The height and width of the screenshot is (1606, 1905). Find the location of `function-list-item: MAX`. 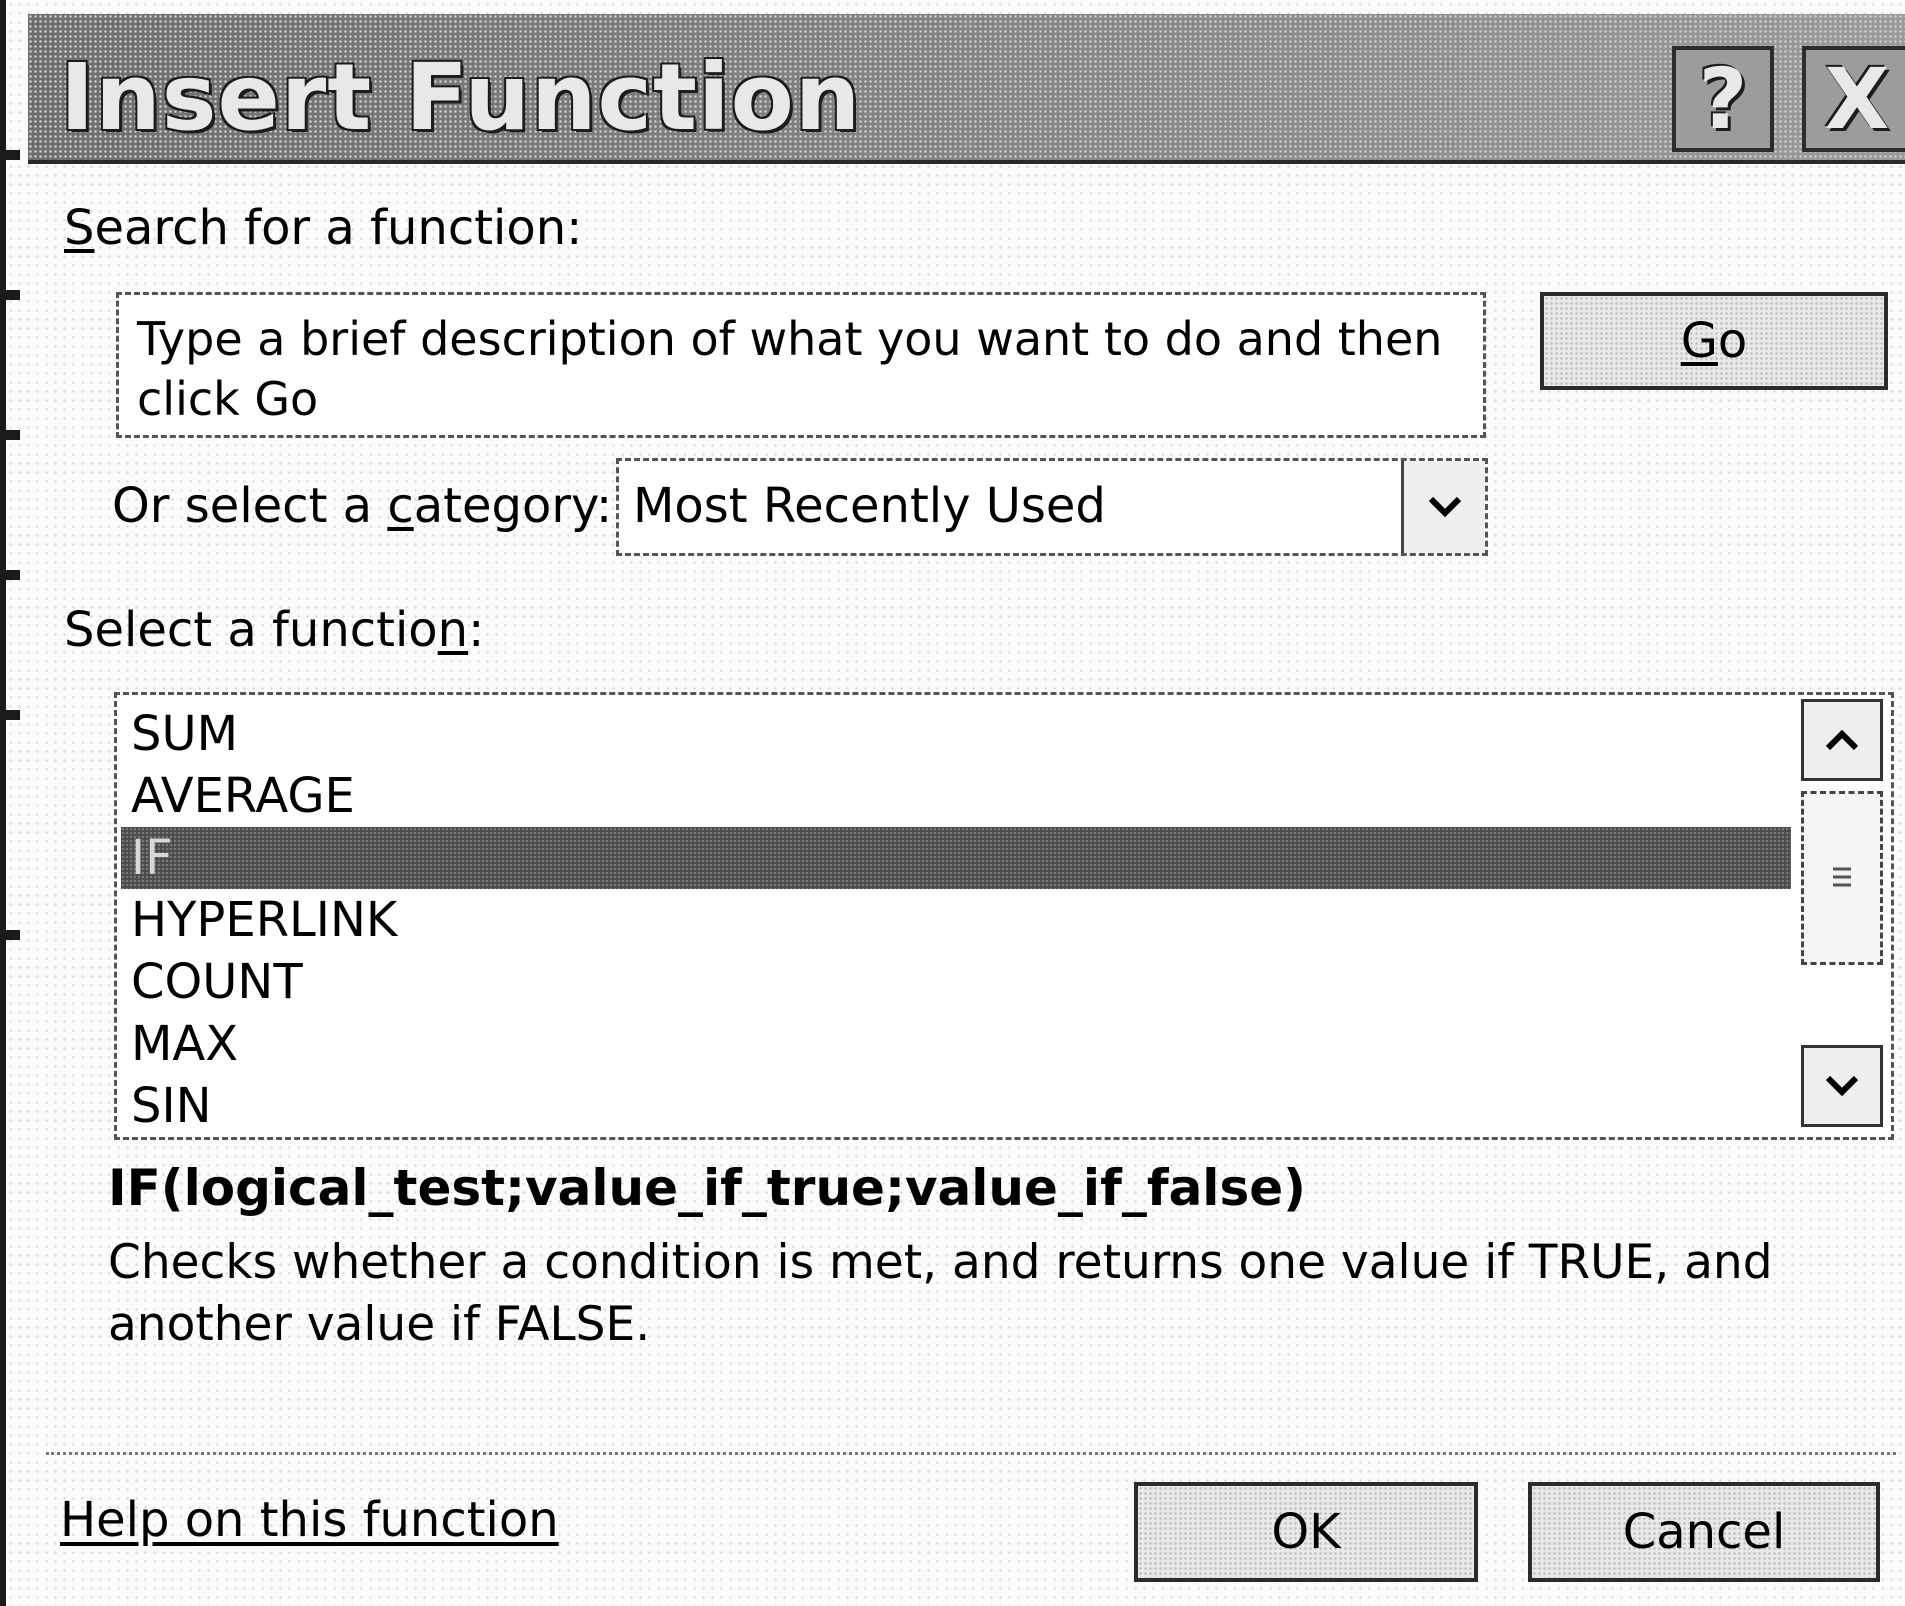

function-list-item: MAX is located at coordinates (956, 1044).